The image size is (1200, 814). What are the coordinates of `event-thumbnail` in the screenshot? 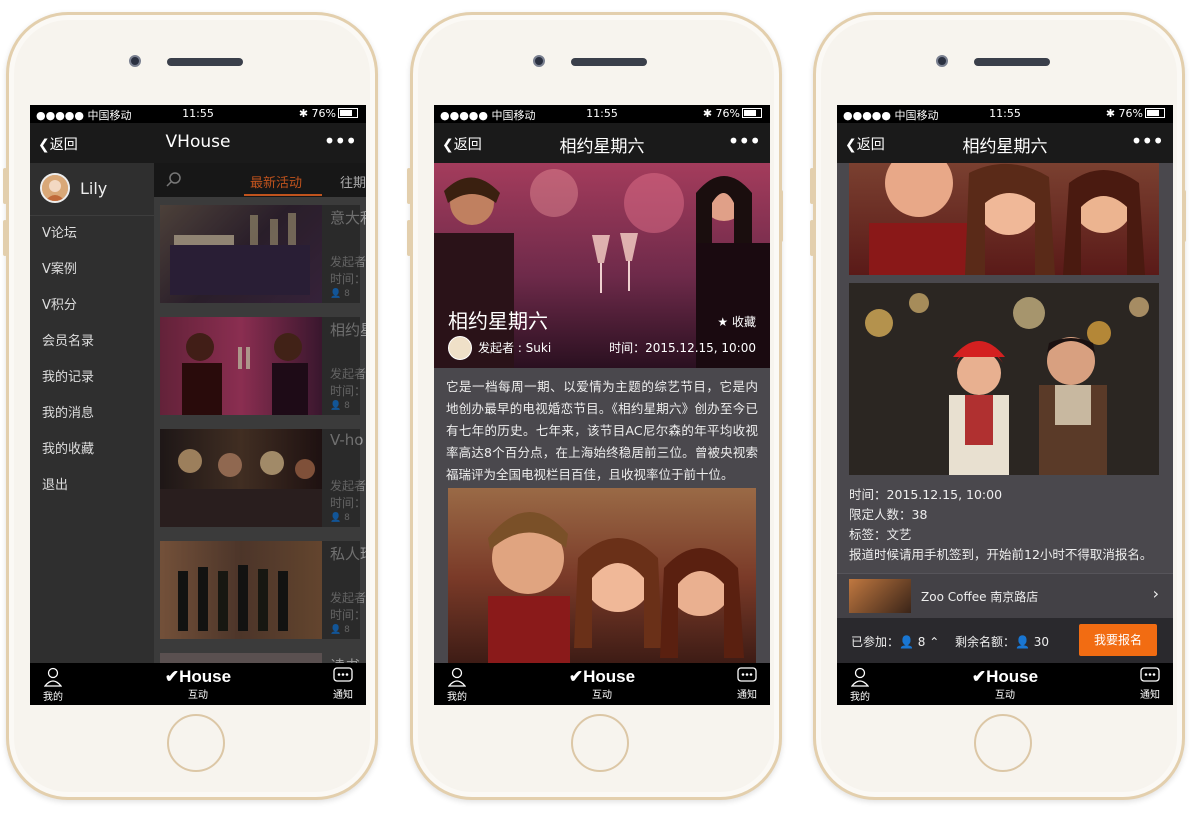 It's located at (241, 658).